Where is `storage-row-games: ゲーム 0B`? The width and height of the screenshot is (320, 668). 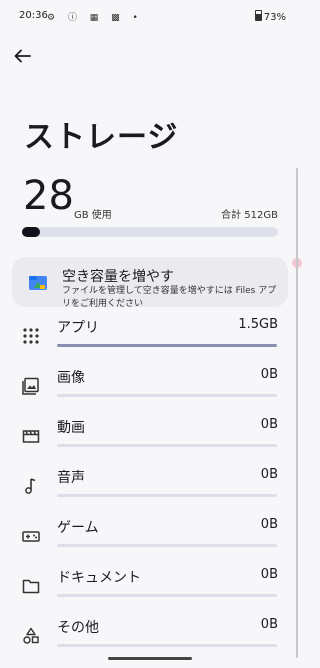
storage-row-games: ゲーム 0B is located at coordinates (150, 530).